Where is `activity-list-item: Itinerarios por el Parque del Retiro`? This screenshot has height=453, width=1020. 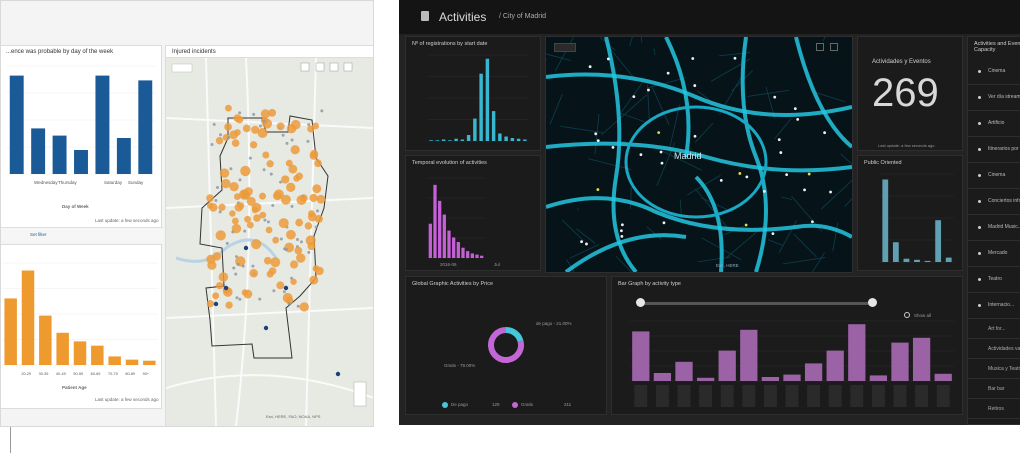 activity-list-item: Itinerarios por el Parque del Retiro is located at coordinates (994, 150).